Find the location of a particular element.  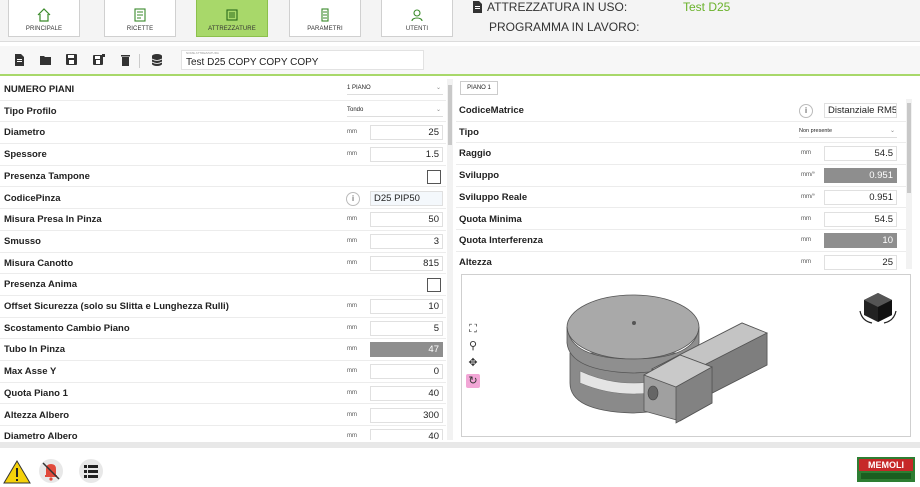

quota-piano-input: 40 is located at coordinates (406, 393).